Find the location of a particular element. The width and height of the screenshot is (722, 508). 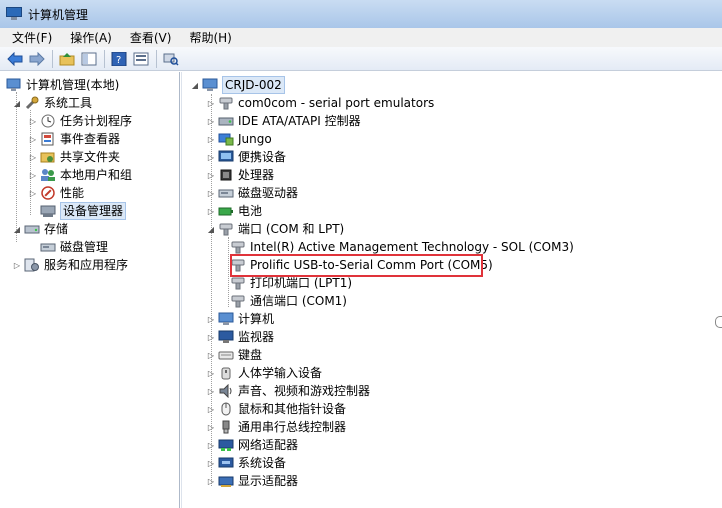

tree-node-computer-management: 计算机管理(本地) is located at coordinates (62, 85).